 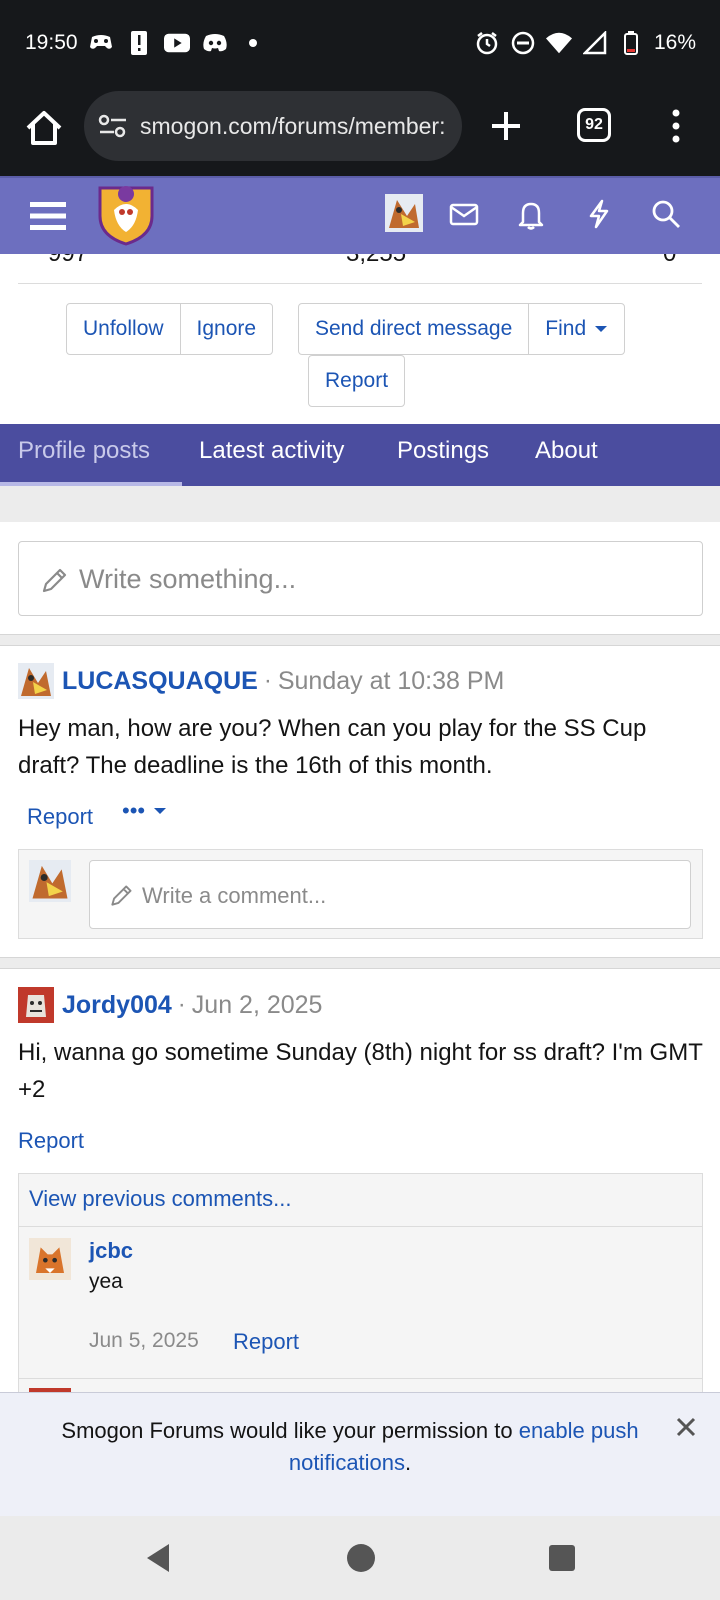 I want to click on comment-timestamp: Jun 5, 2025, so click(x=144, y=1341).